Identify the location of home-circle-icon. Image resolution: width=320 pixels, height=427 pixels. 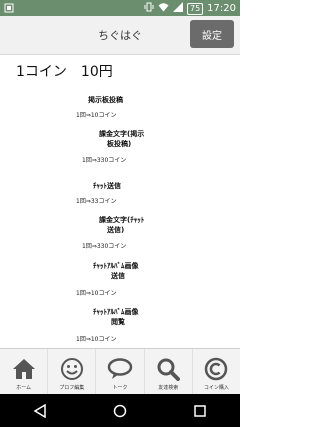
(120, 411).